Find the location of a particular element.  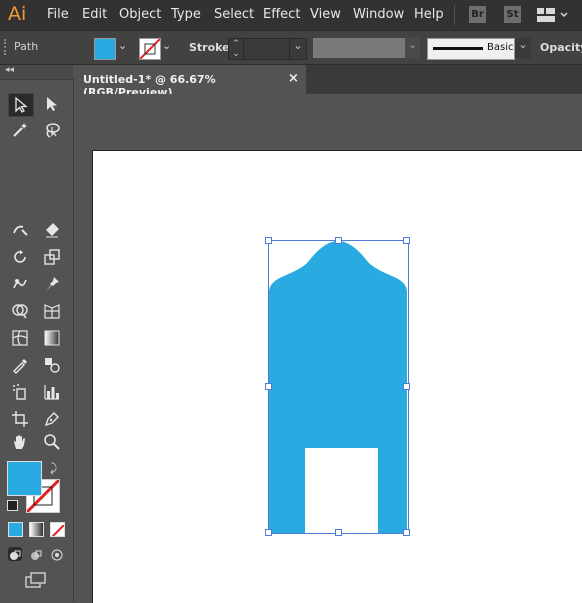

handle-top-middle is located at coordinates (338, 240).